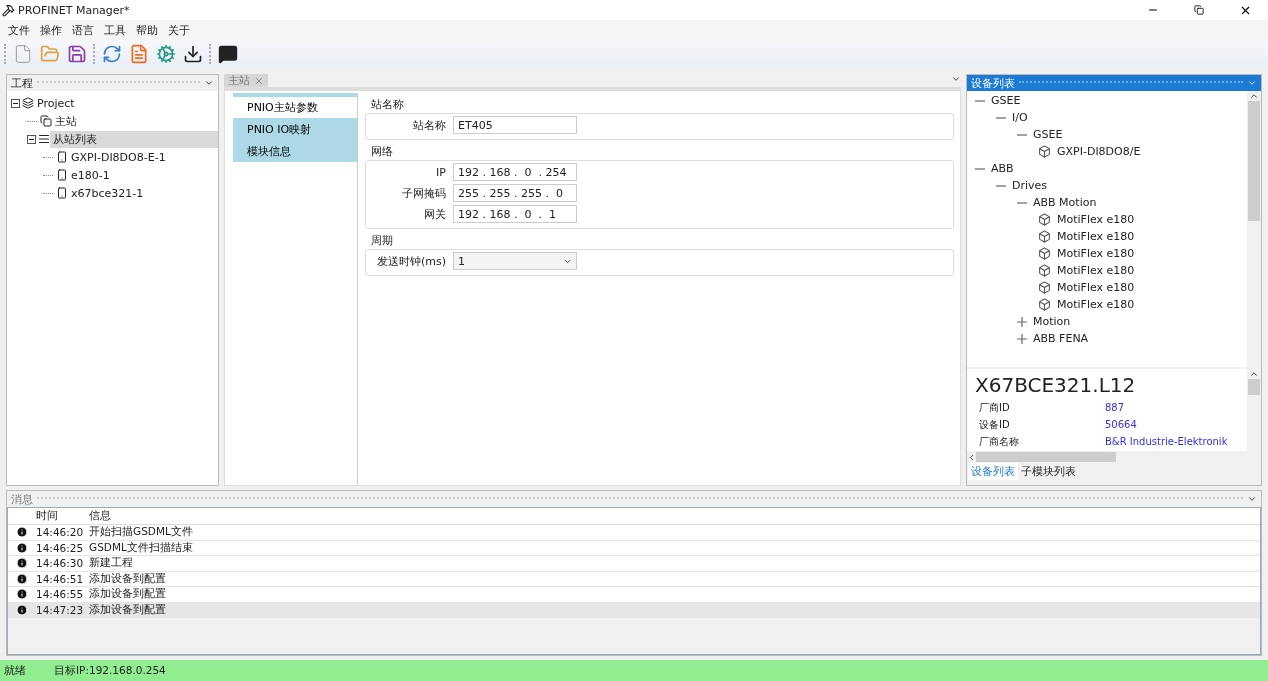 This screenshot has height=681, width=1268. I want to click on ip-field: 192 . 168 . 0 . 1, so click(515, 214).